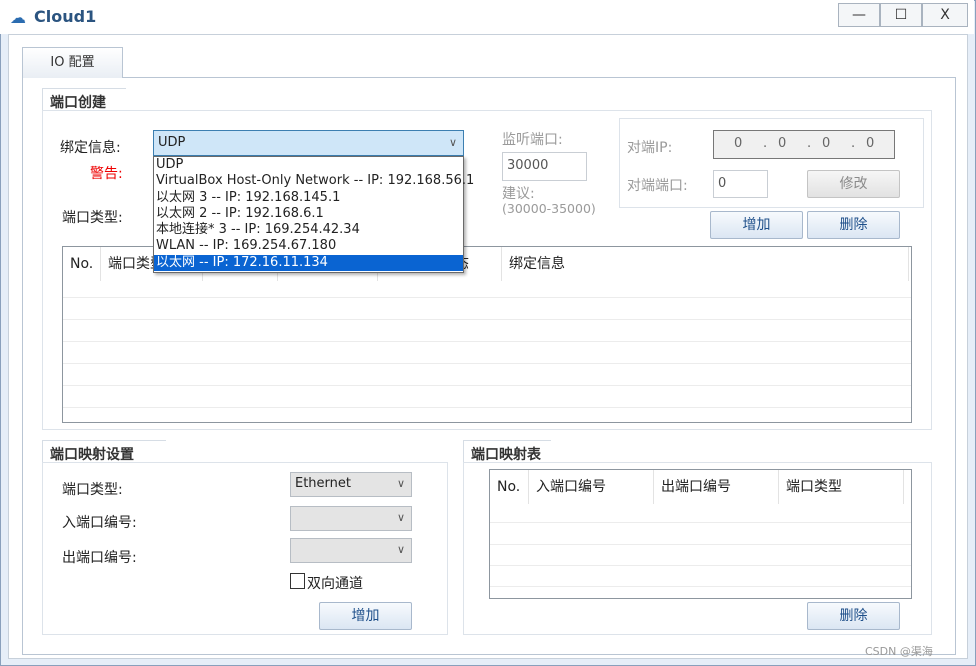 The image size is (976, 666). I want to click on suggest-label: 建议:, so click(518, 194).